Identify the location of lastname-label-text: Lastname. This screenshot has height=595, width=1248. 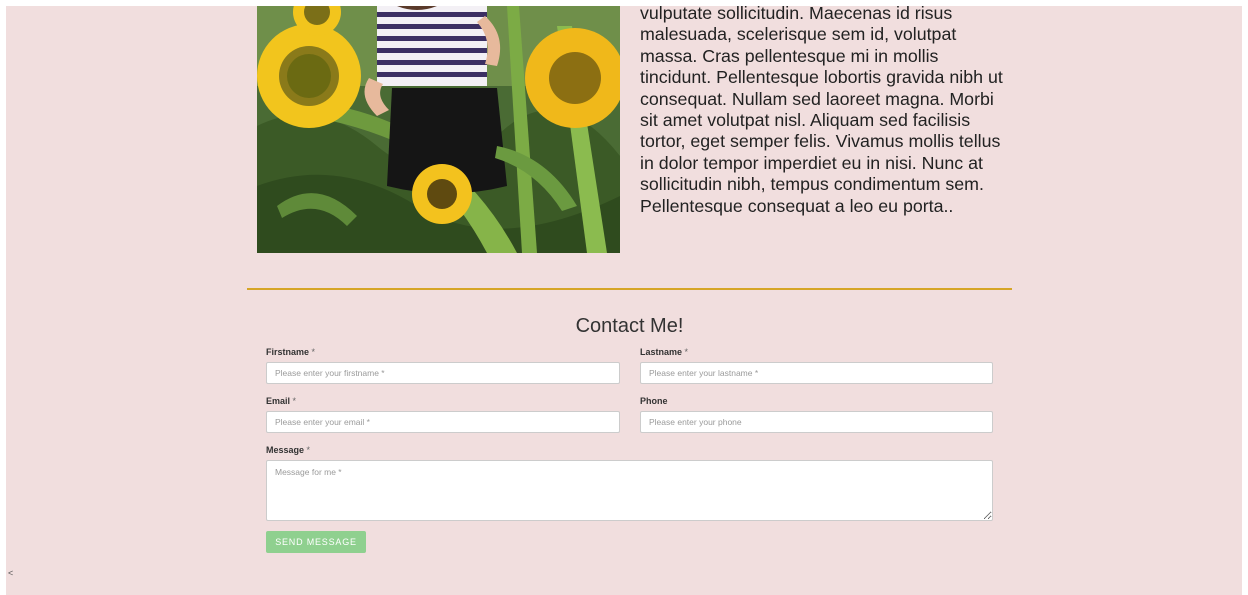
(661, 352).